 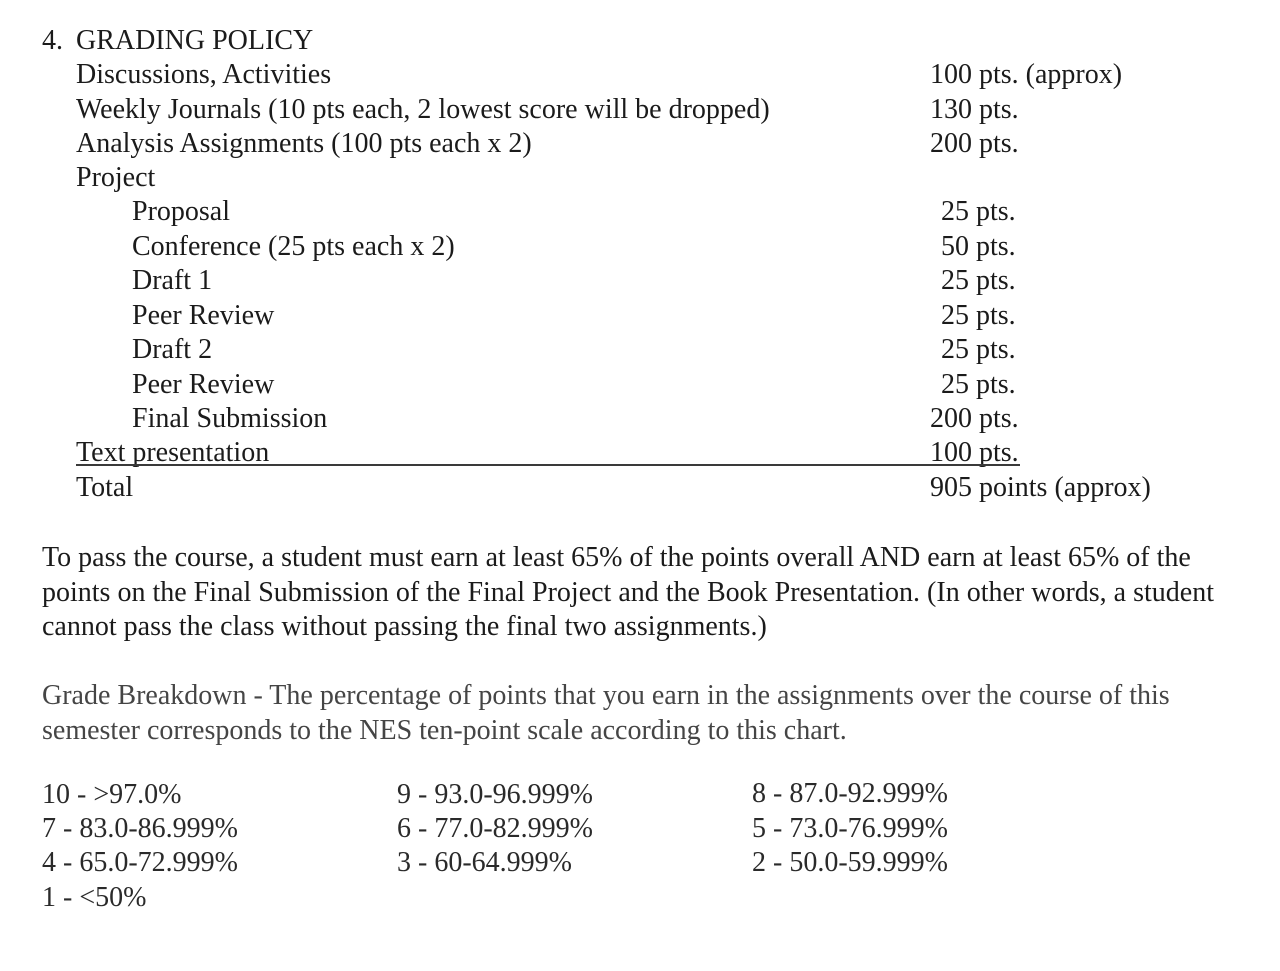 I want to click on policy-item-label: Conference (25 pts each x 2), so click(x=293, y=246).